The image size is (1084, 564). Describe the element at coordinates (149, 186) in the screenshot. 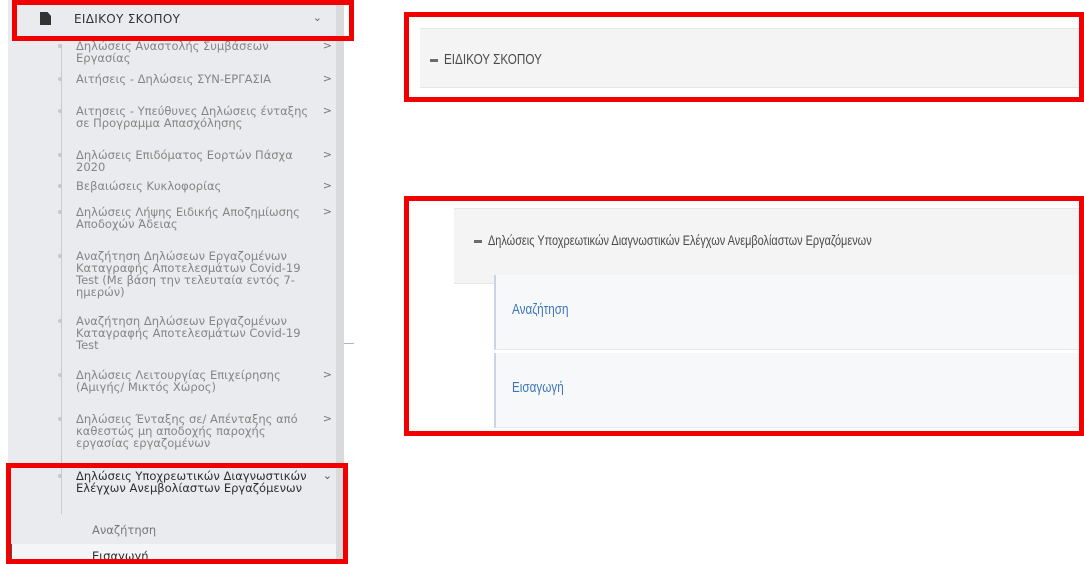

I see `sidebar-item-label: Βεβαιώσεις Κυκλοφορίας` at that location.